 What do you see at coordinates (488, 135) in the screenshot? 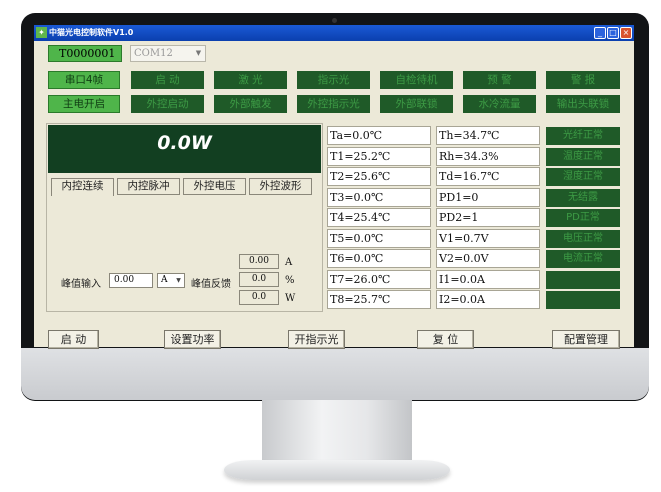
I see `reading-right-0: Th=34.7℃` at bounding box center [488, 135].